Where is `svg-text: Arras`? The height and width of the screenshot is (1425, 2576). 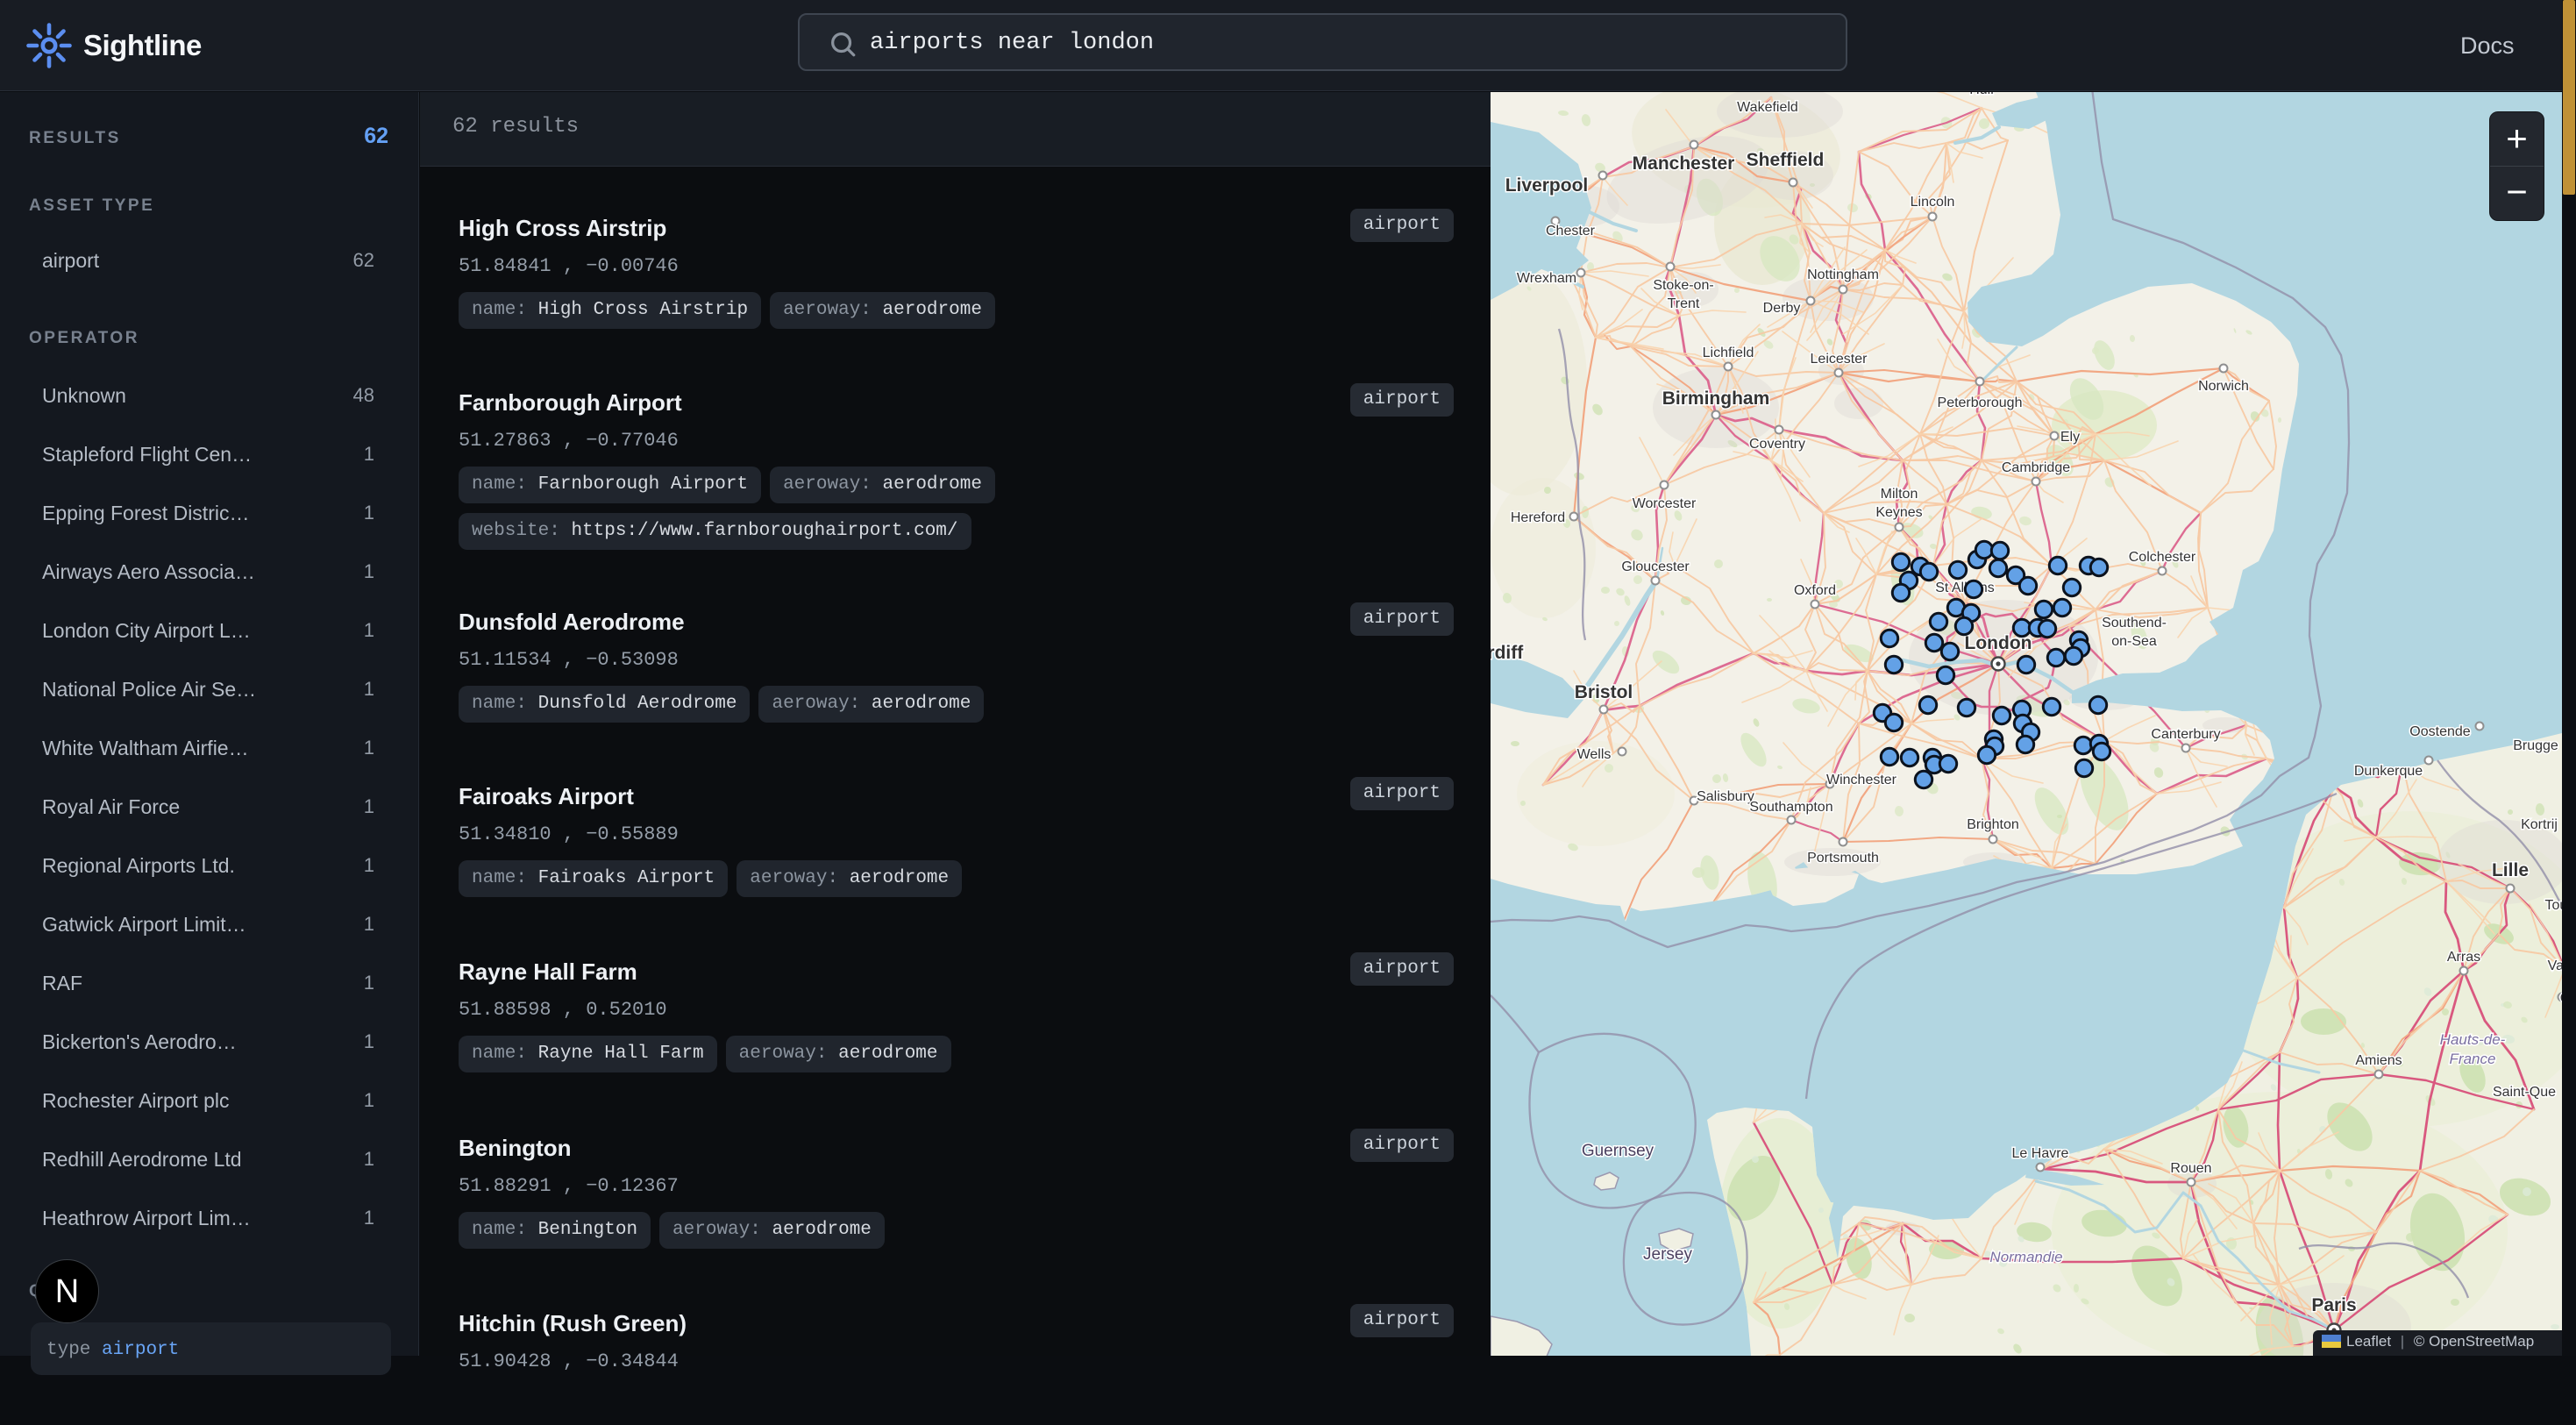
svg-text: Arras is located at coordinates (2463, 957).